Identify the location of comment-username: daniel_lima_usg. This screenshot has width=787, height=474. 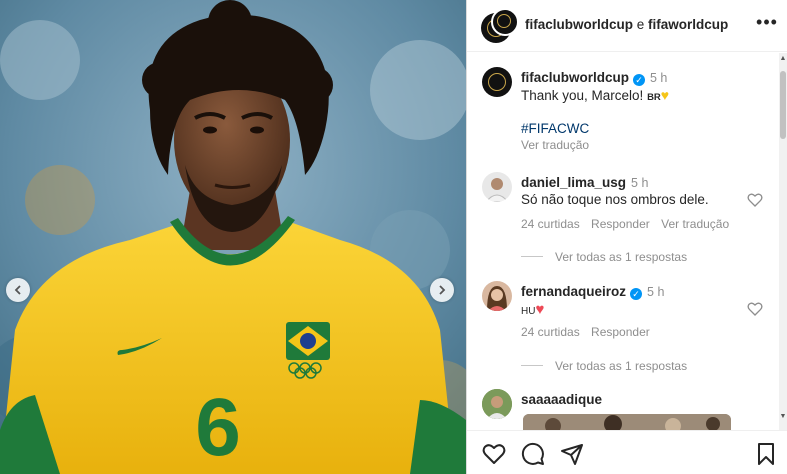
(573, 182).